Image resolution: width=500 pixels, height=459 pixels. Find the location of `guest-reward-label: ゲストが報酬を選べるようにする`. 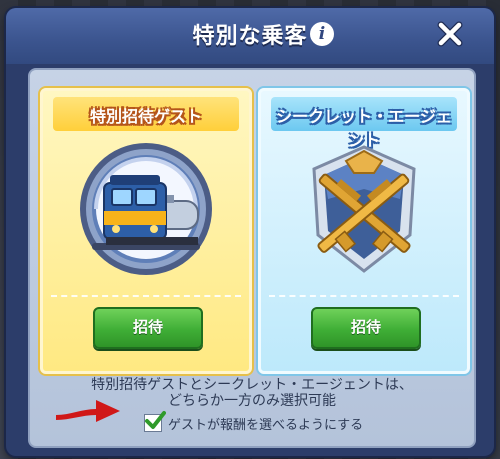

guest-reward-label: ゲストが報酬を選べるようにする is located at coordinates (266, 425).